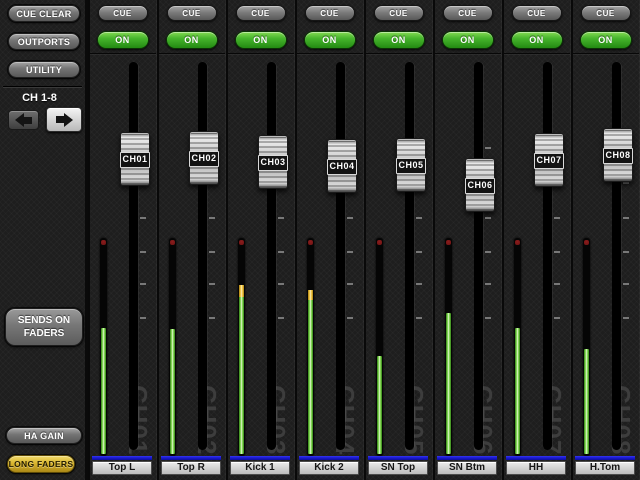 The height and width of the screenshot is (480, 640). I want to click on fader-knob: CH08, so click(618, 155).